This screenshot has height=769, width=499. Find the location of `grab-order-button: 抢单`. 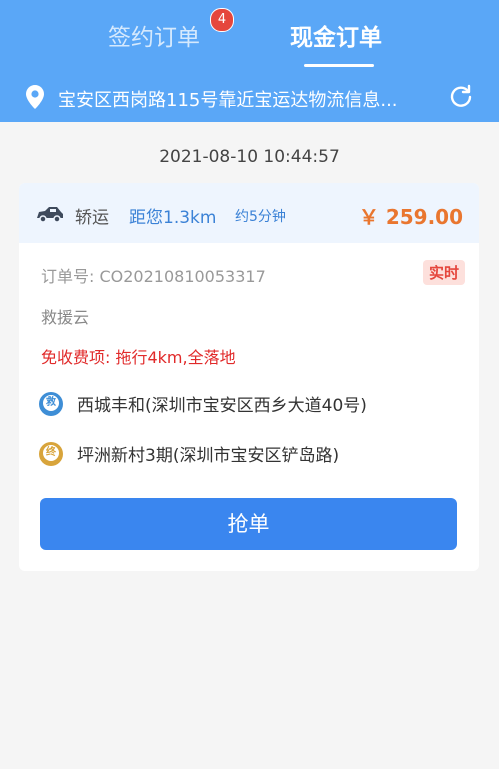

grab-order-button: 抢单 is located at coordinates (248, 524).